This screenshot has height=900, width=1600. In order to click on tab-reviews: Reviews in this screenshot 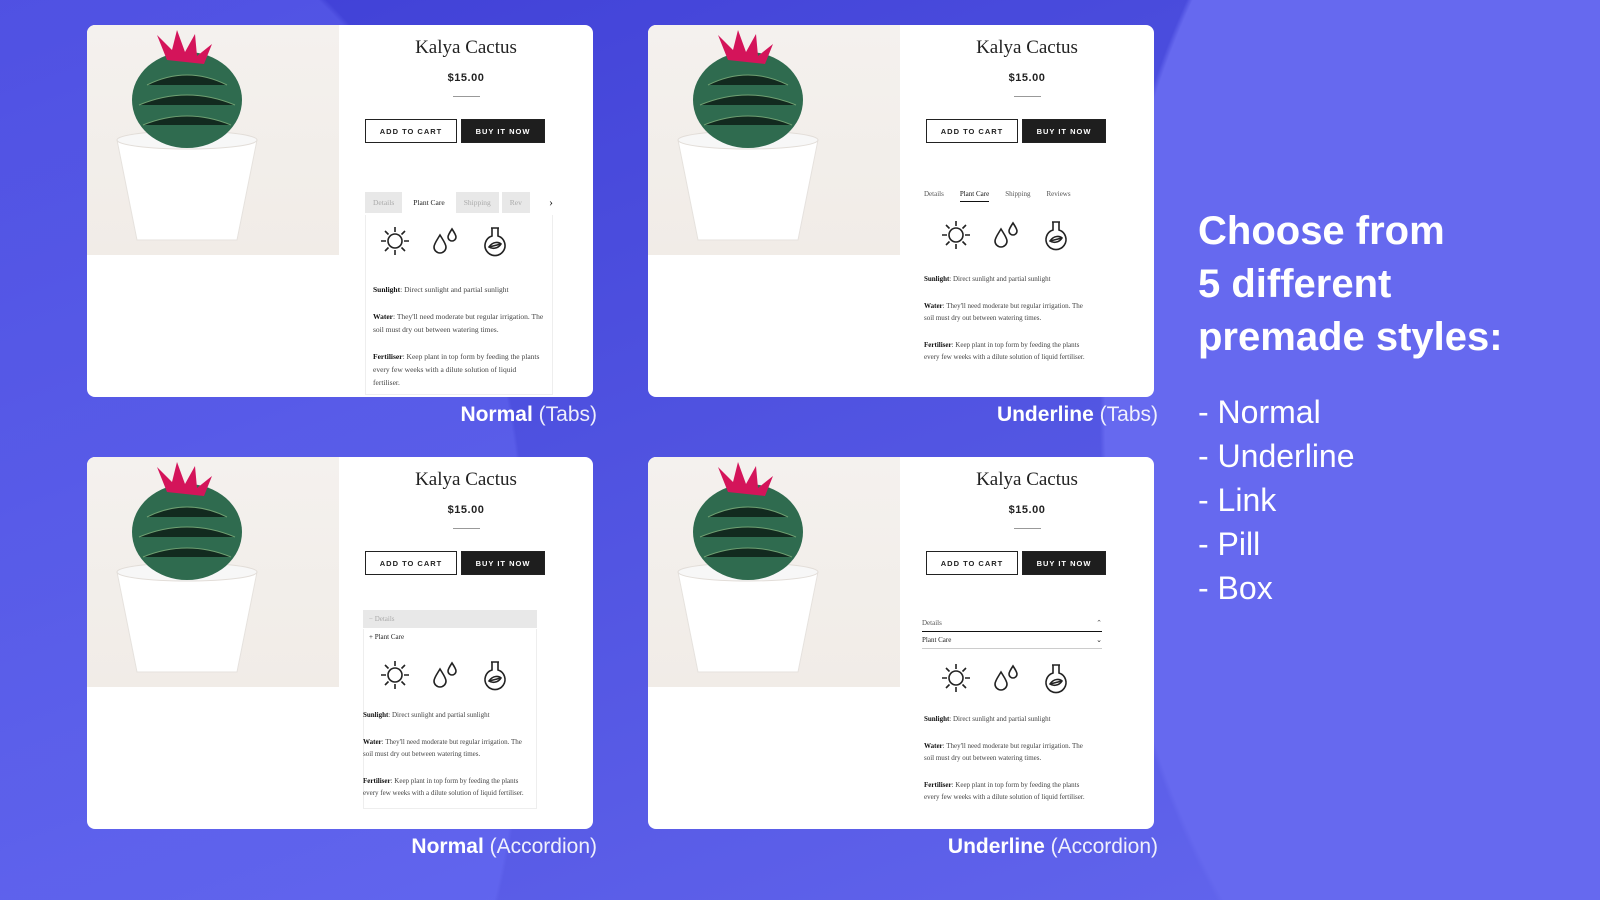, I will do `click(1058, 196)`.